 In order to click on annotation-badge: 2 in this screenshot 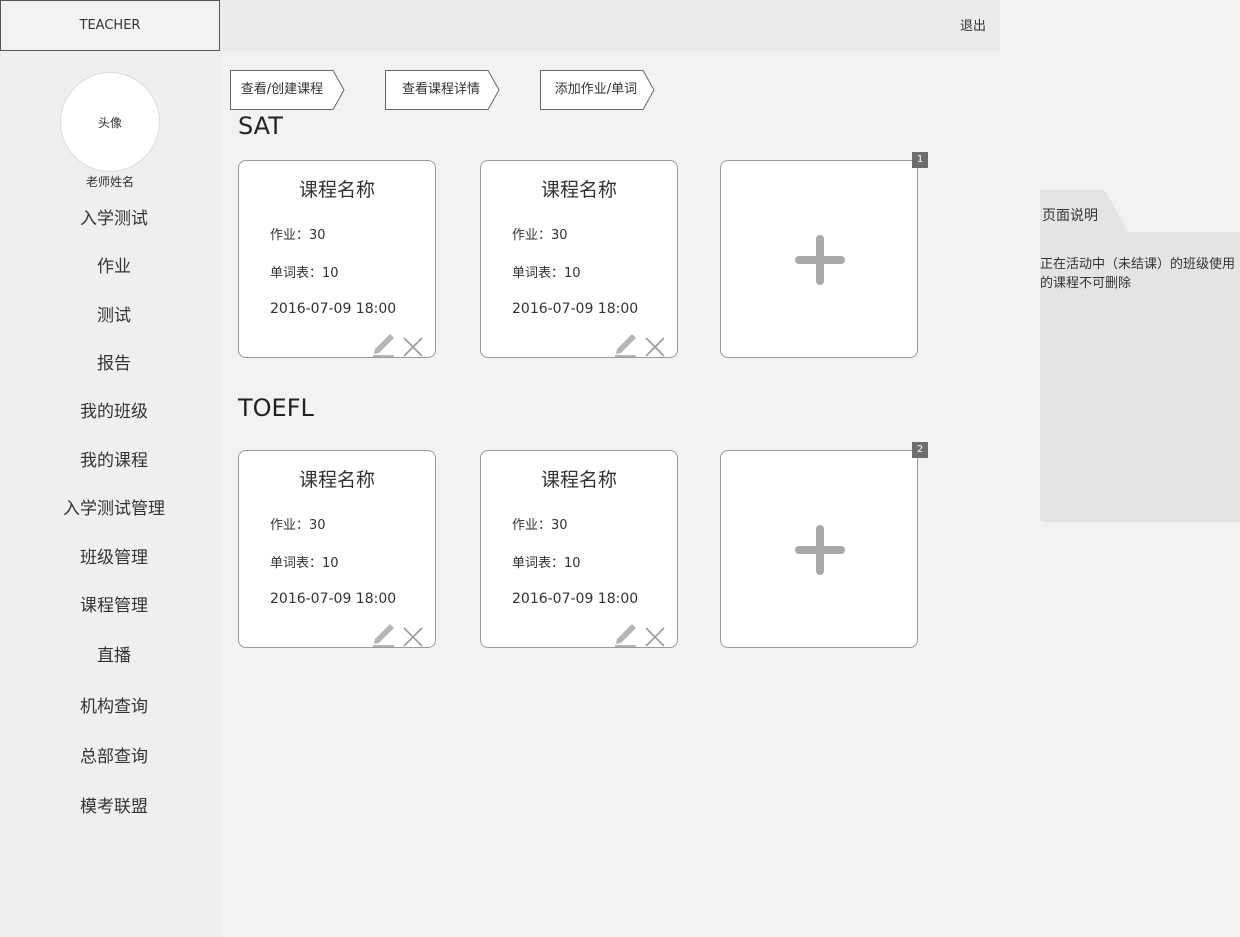, I will do `click(920, 450)`.